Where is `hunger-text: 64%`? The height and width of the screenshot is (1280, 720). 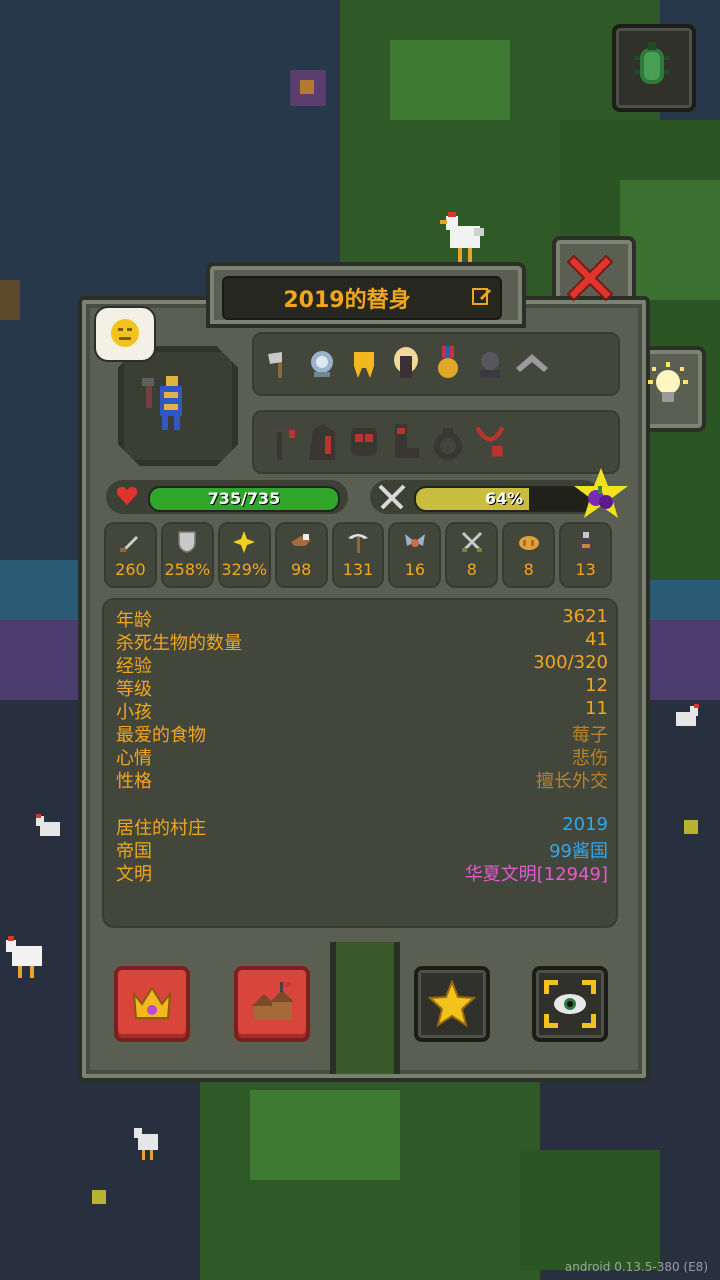
hunger-text: 64% is located at coordinates (504, 498).